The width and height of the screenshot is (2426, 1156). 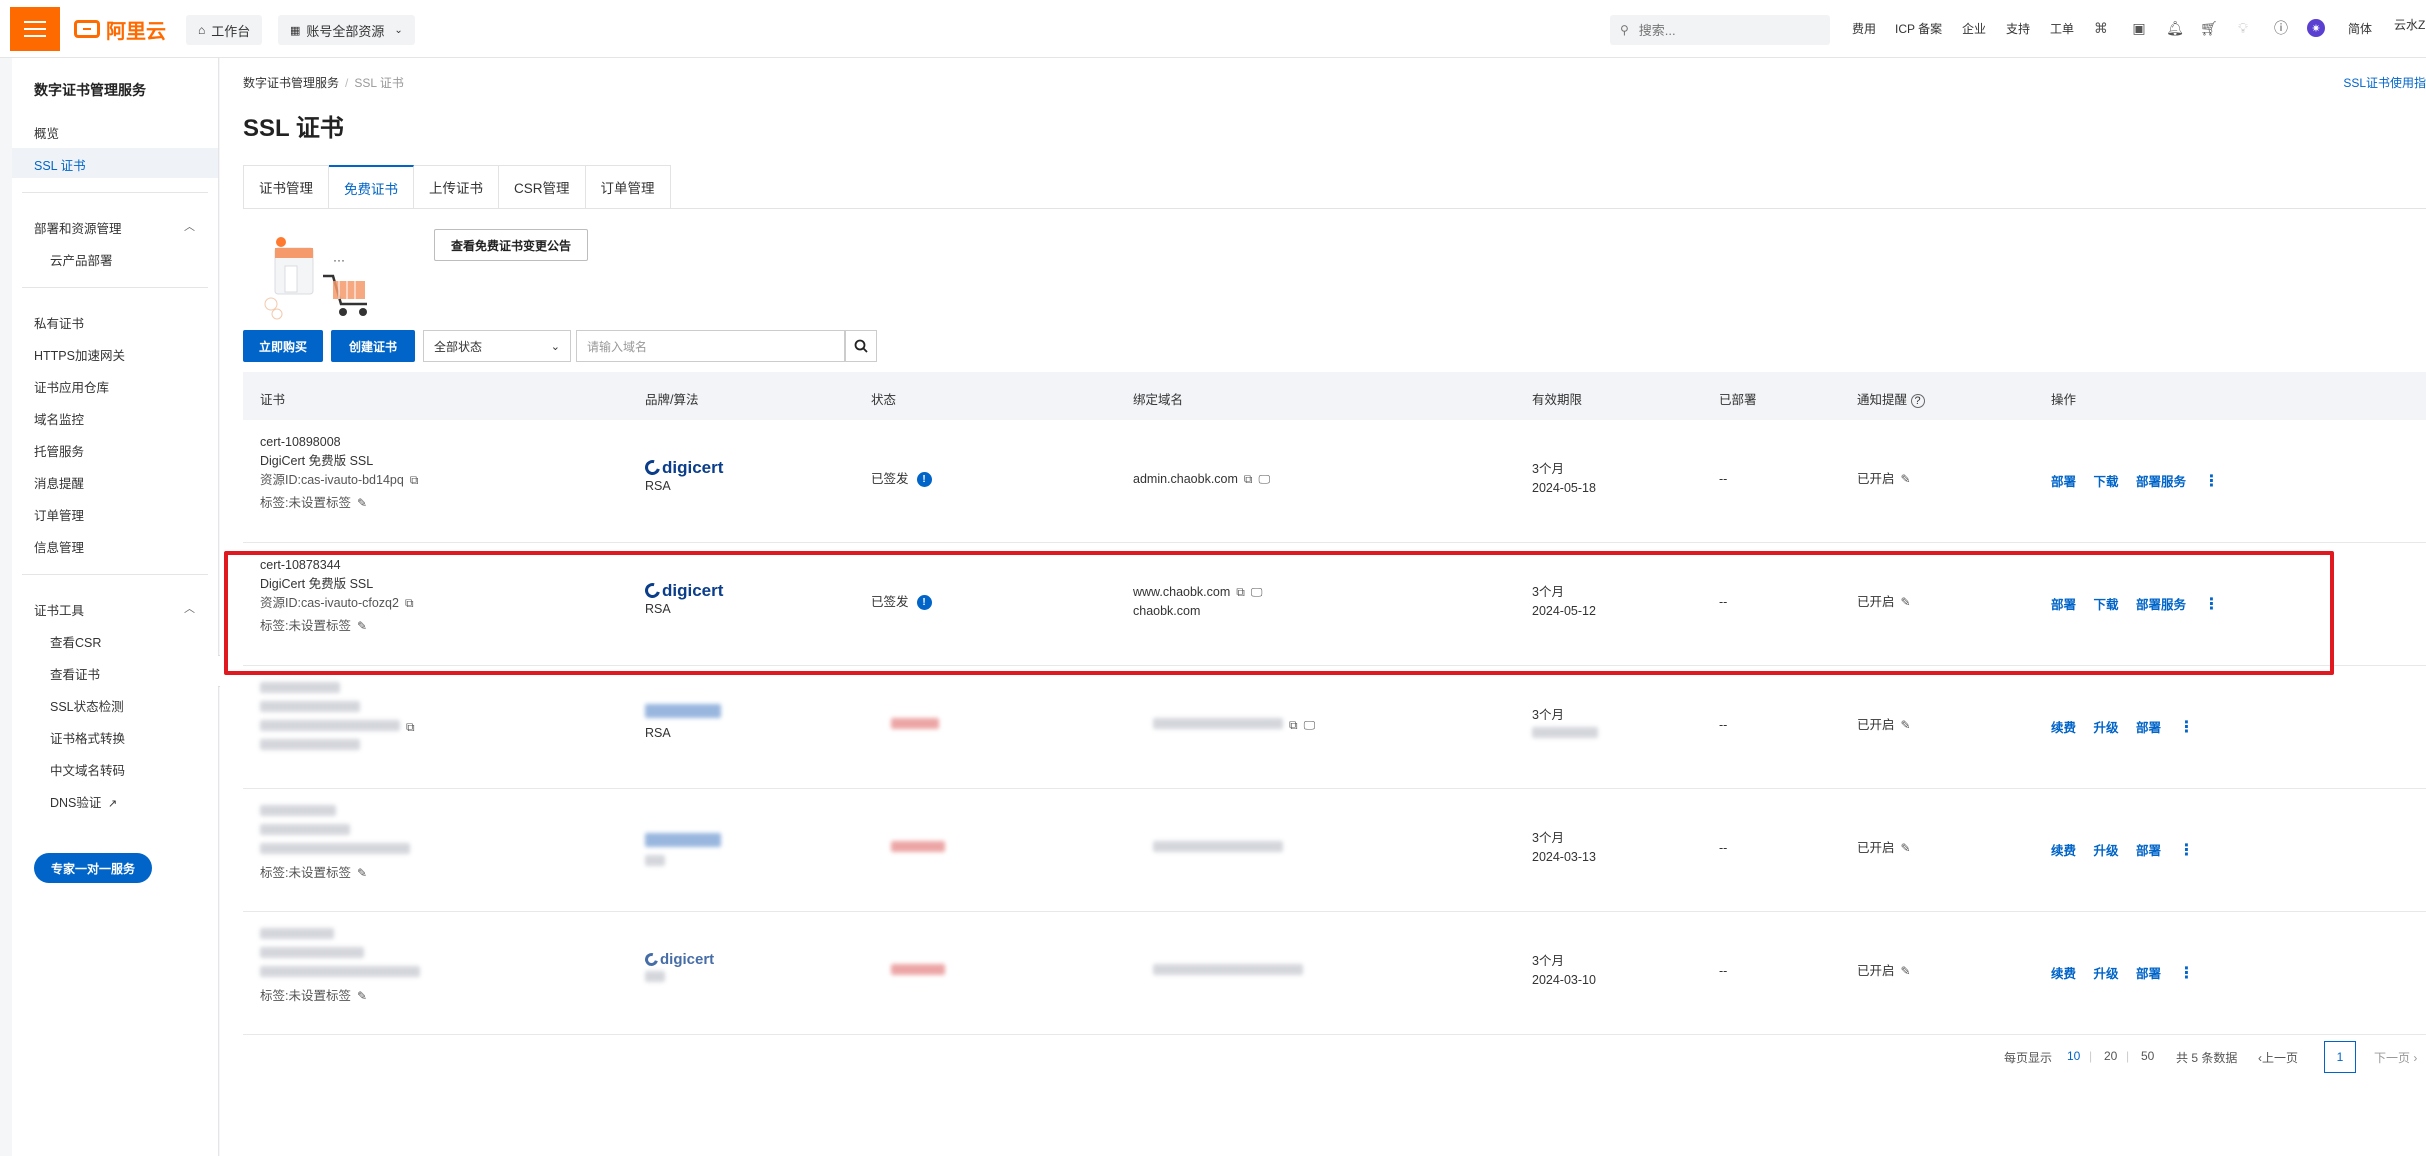 I want to click on sidebar-item-notifications: 消息提醒, so click(x=59, y=482).